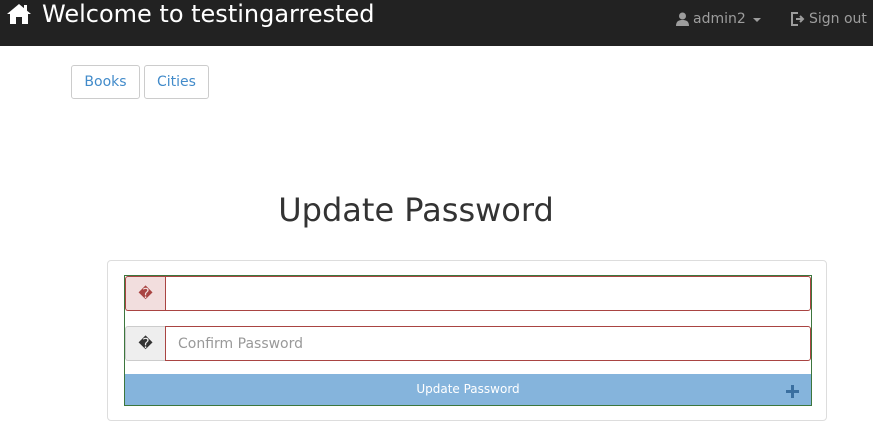  What do you see at coordinates (838, 19) in the screenshot?
I see `sign-out-label: Sign out` at bounding box center [838, 19].